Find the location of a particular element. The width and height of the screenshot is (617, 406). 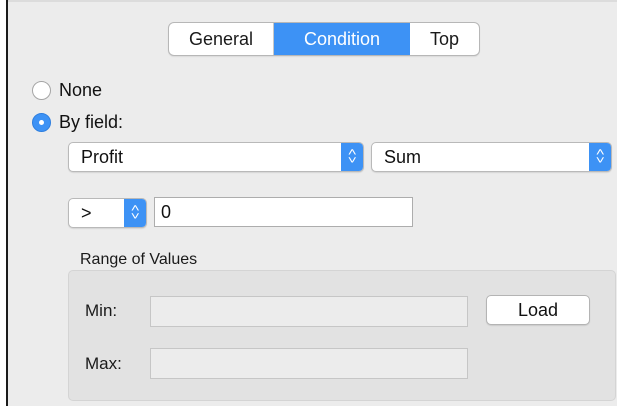

tab-condition: Condition is located at coordinates (342, 39).